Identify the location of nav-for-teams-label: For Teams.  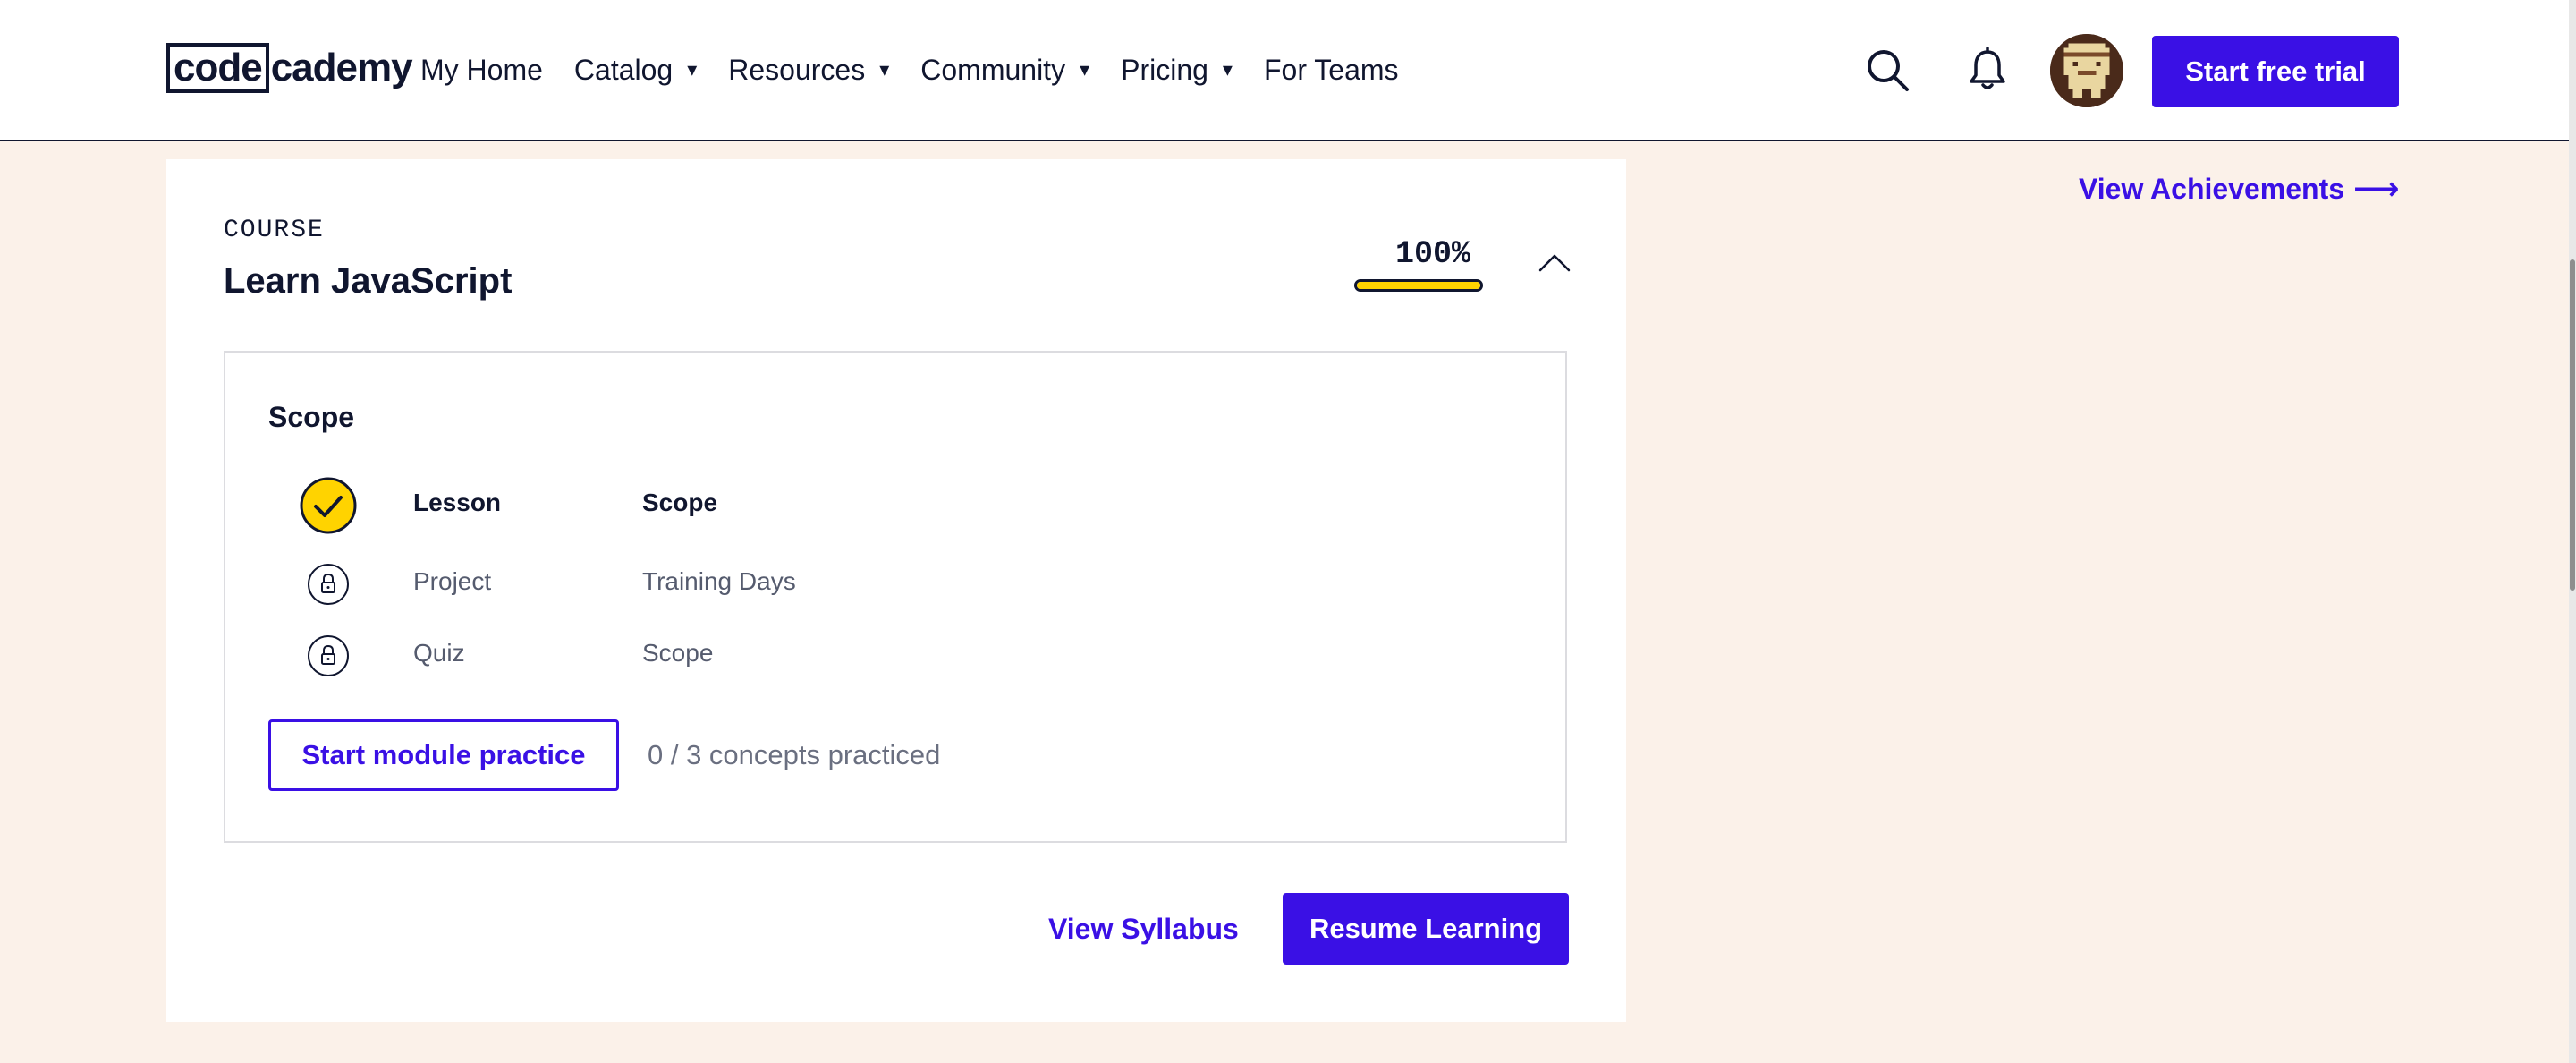
(1331, 69).